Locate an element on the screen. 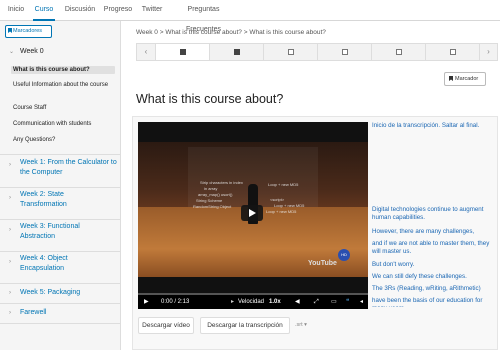 Image resolution: width=500 pixels, height=350 pixels. bookmarks-button: Marcadores is located at coordinates (28, 31).